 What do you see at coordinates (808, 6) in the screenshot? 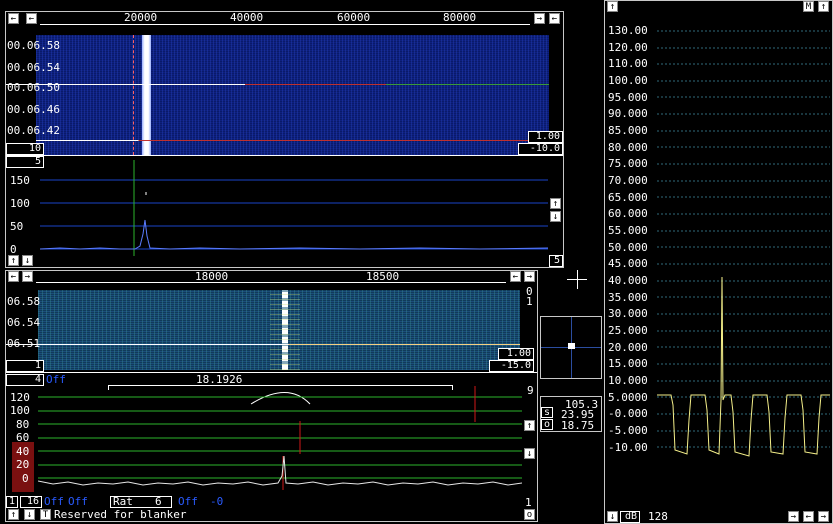
I see `graph-m-button: M` at bounding box center [808, 6].